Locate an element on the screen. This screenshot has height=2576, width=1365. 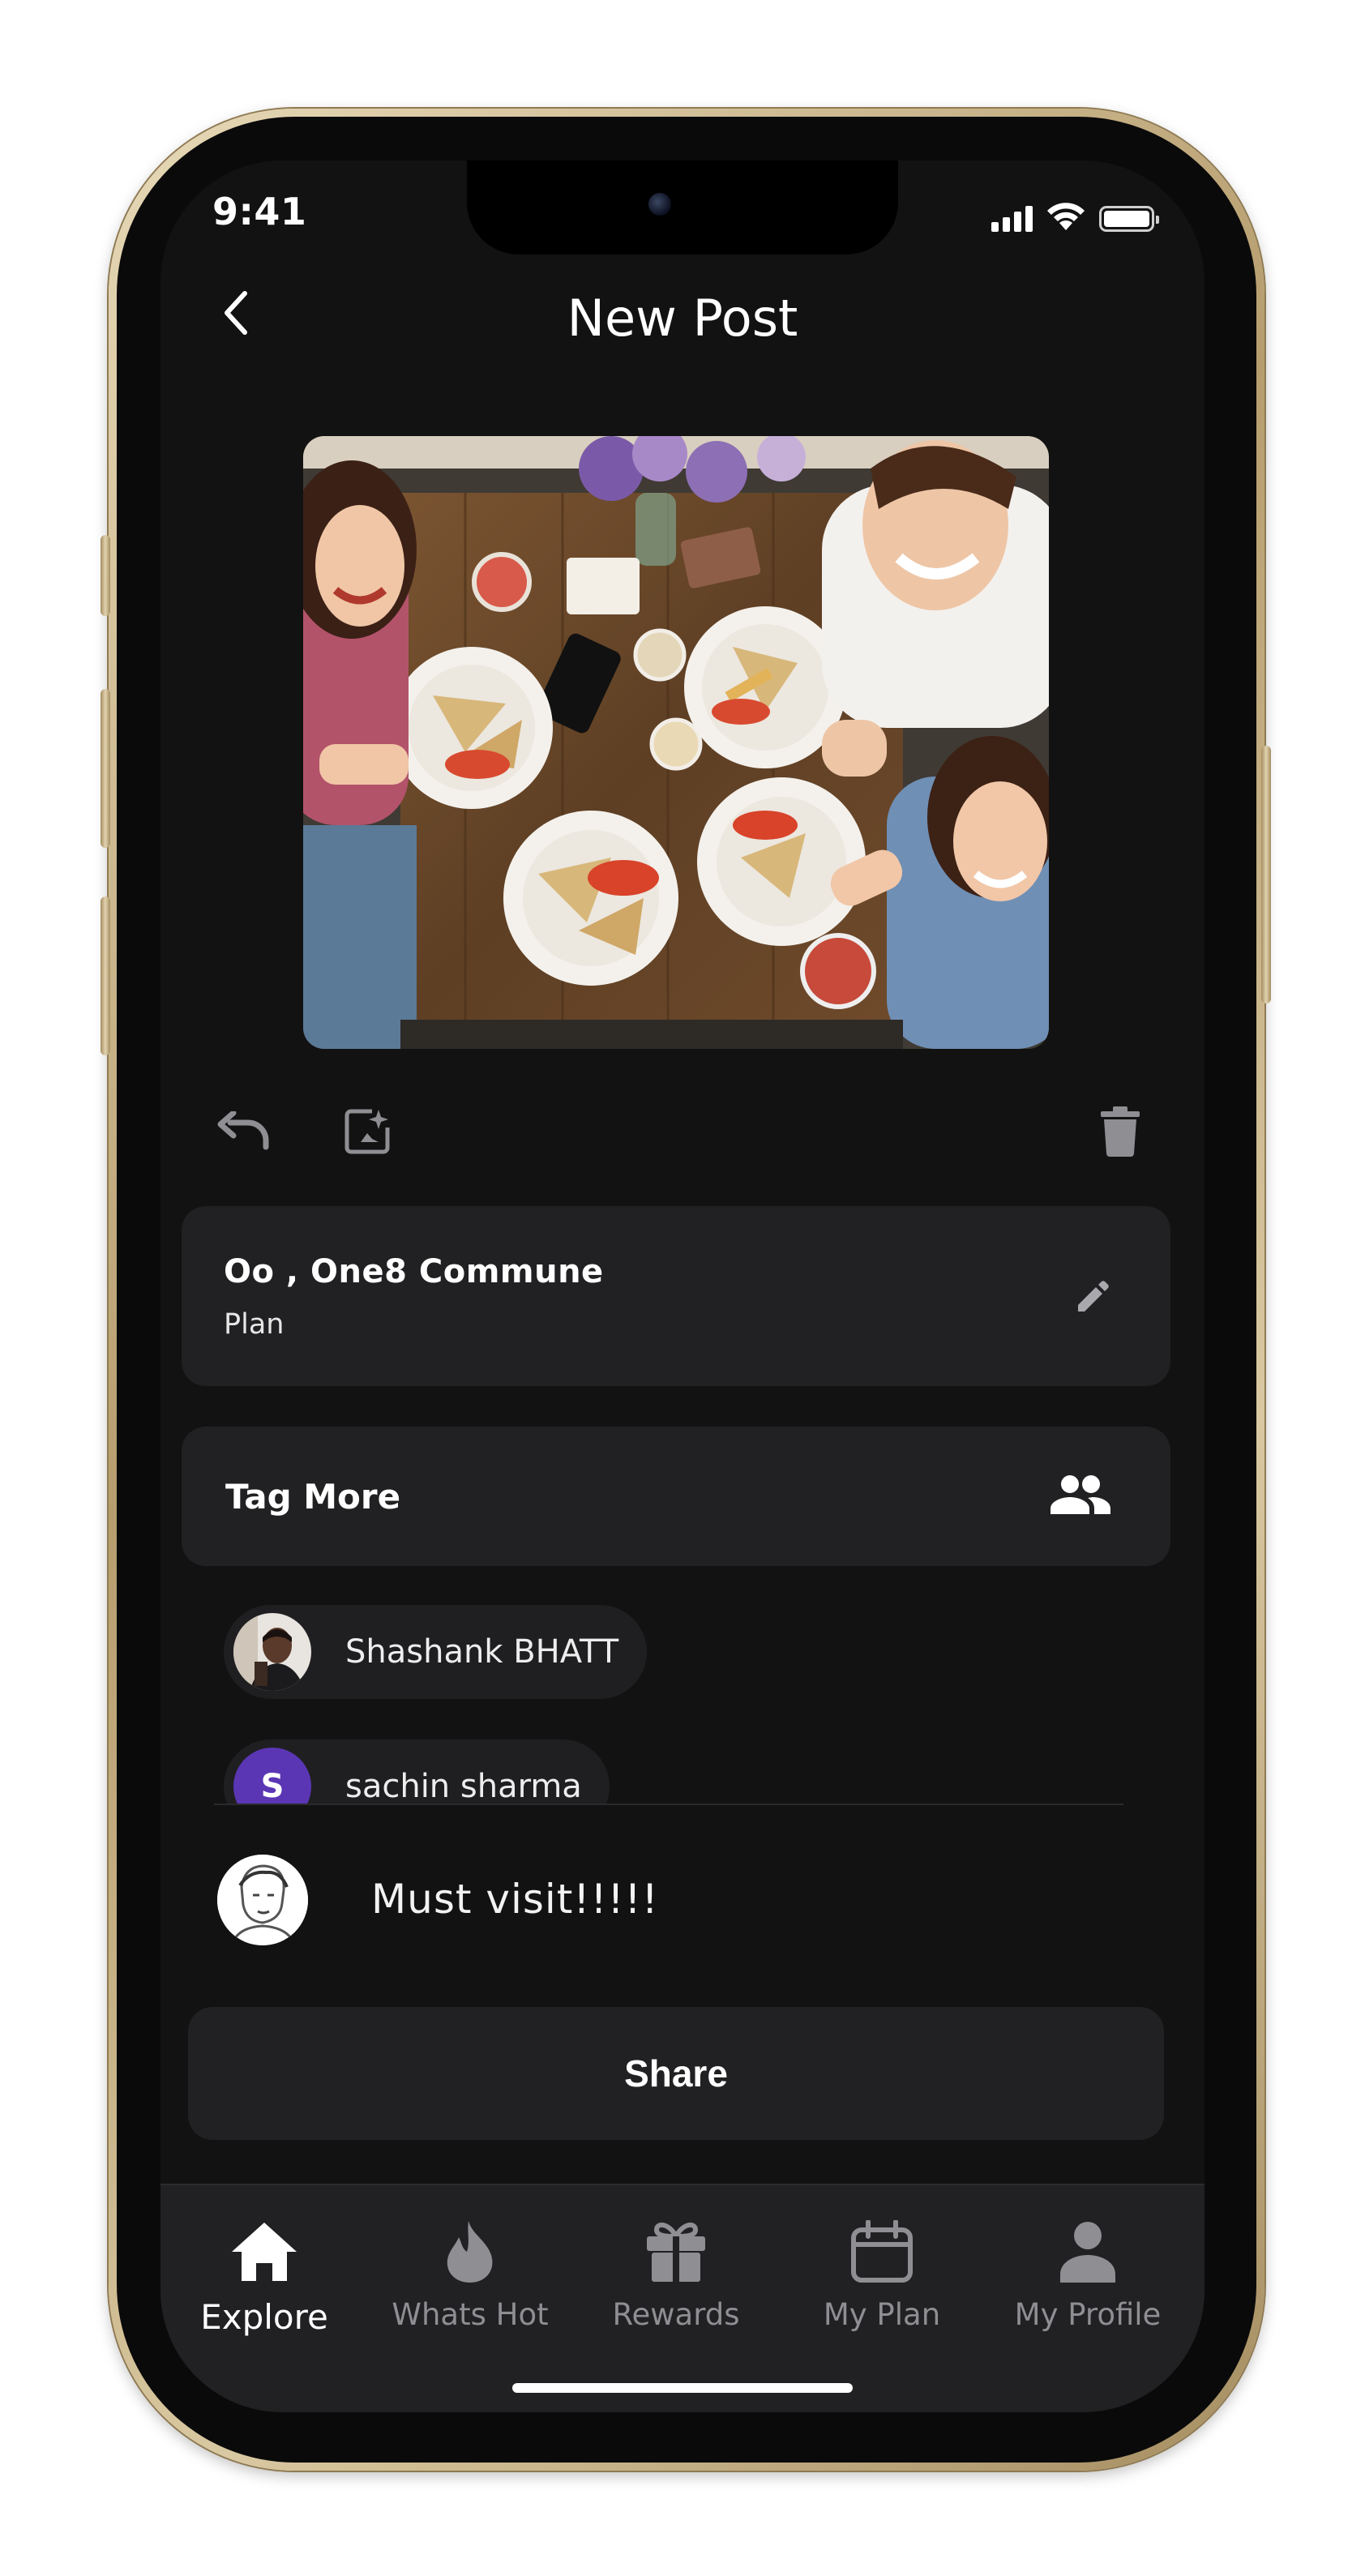
status-time: 9:41 is located at coordinates (259, 211).